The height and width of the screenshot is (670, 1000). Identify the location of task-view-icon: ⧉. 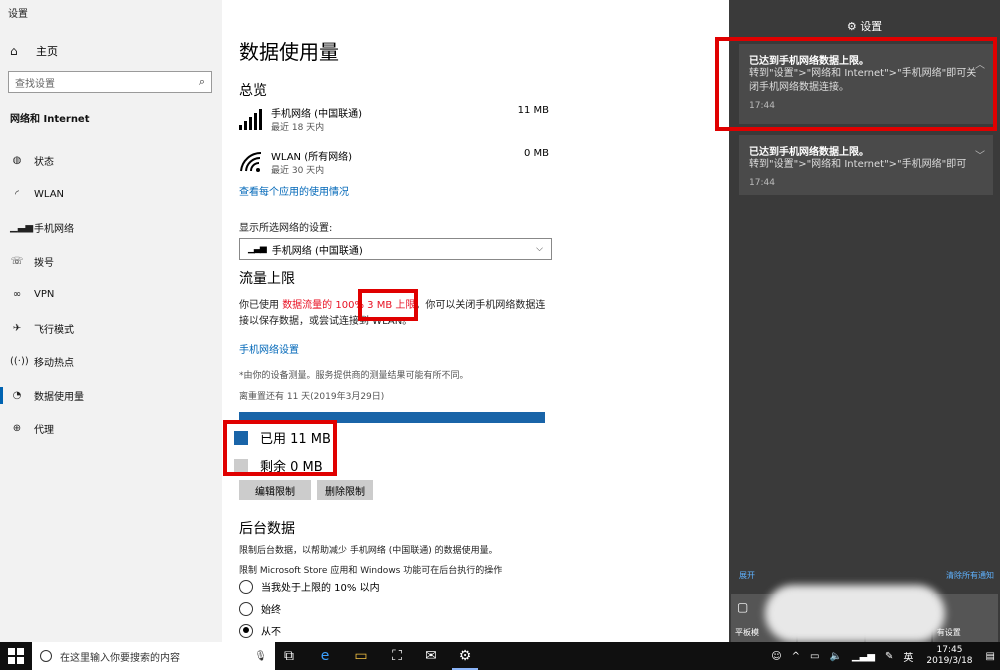
(289, 656).